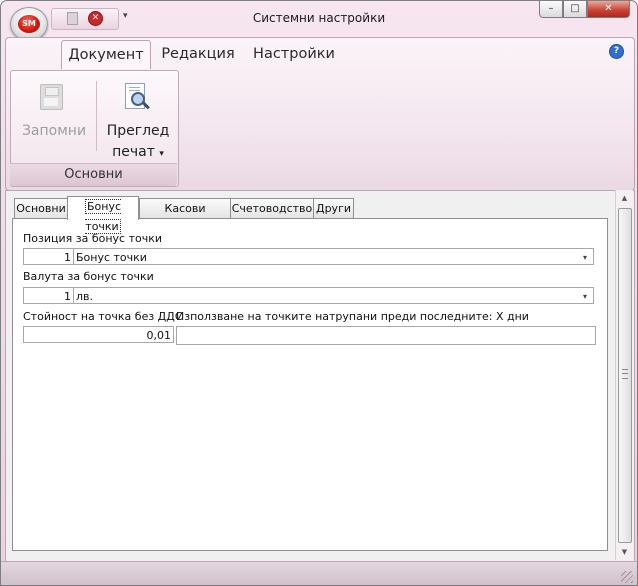  What do you see at coordinates (138, 131) in the screenshot?
I see `print-preview-button: Преглед` at bounding box center [138, 131].